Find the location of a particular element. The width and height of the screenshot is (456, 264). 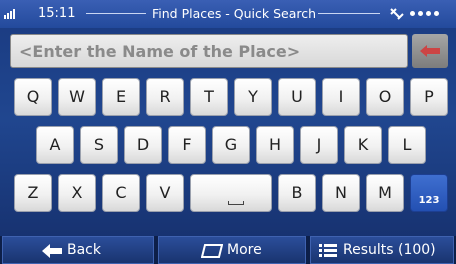

key: X is located at coordinates (77, 193).